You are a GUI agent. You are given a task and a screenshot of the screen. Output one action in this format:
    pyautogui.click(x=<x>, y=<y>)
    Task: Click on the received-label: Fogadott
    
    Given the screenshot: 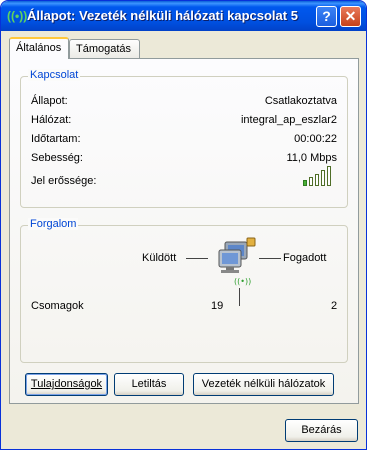 What is the action you would take?
    pyautogui.click(x=305, y=258)
    